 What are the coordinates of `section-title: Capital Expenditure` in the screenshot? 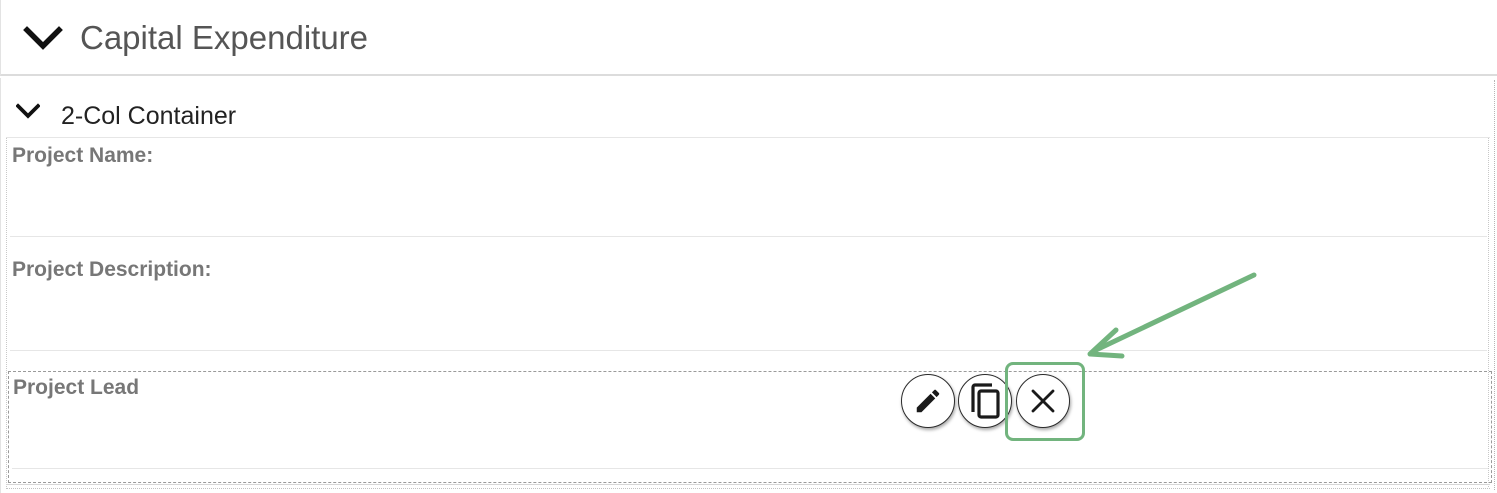 It's located at (224, 37).